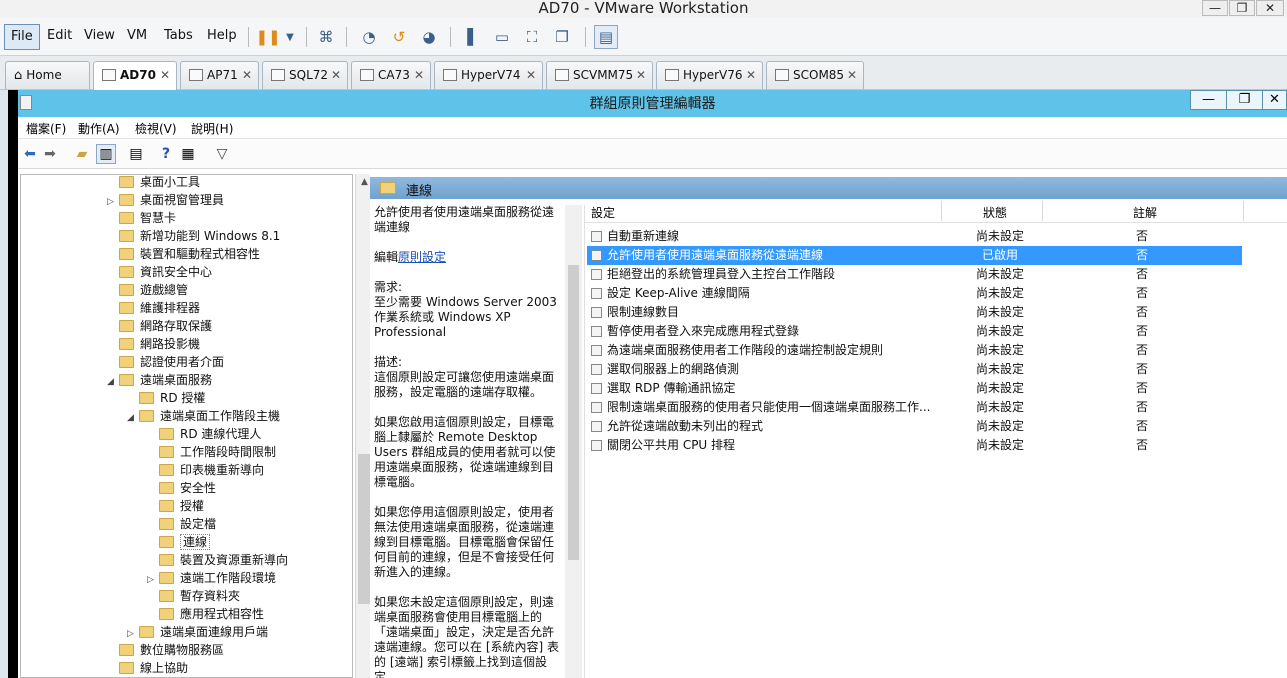 This screenshot has height=678, width=1287. Describe the element at coordinates (166, 398) in the screenshot. I see `tree-item: RD 授權` at that location.